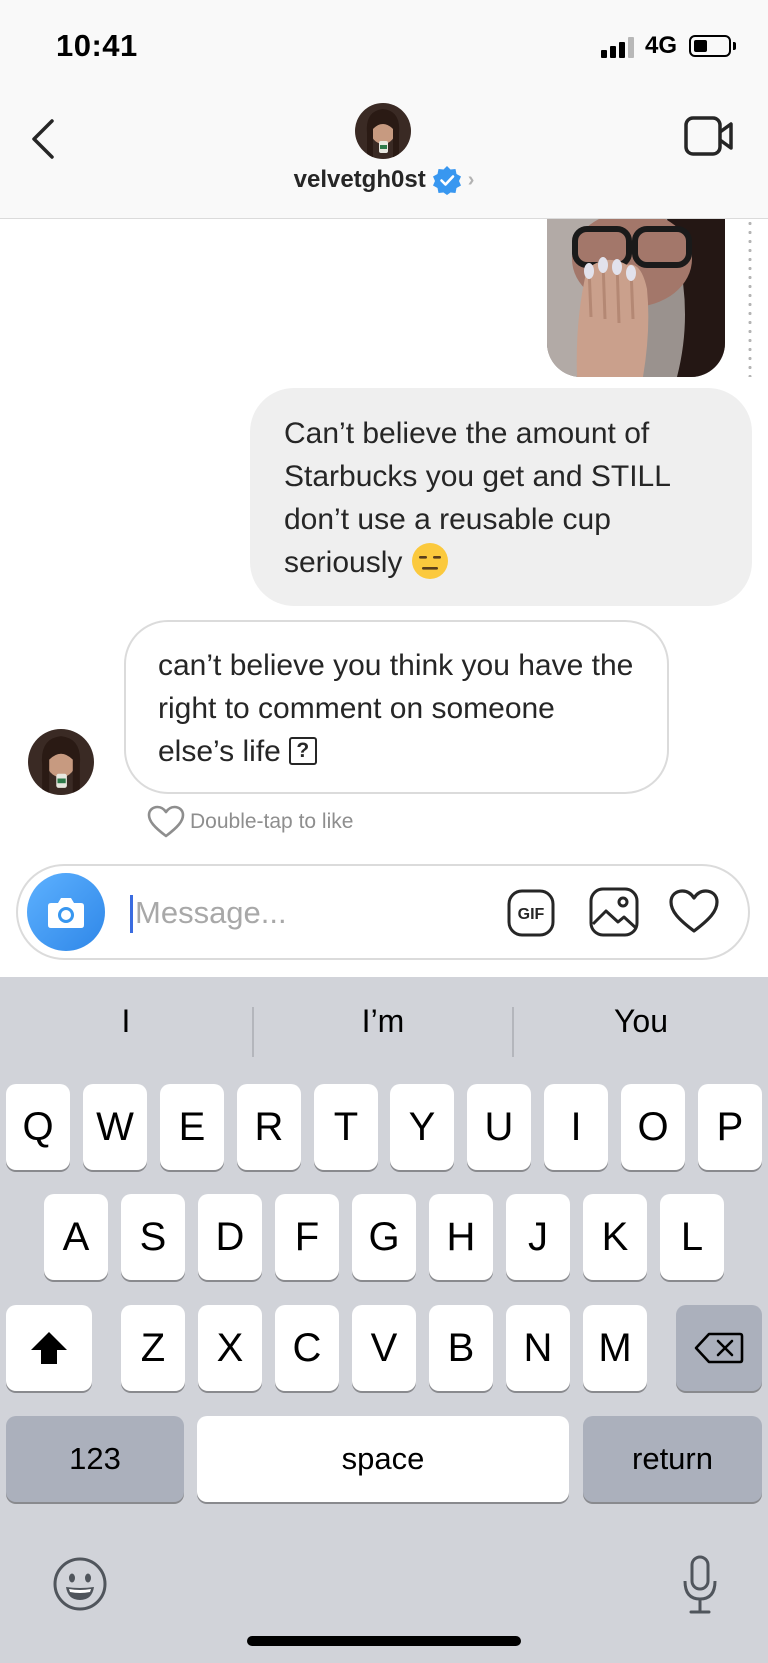  What do you see at coordinates (422, 1127) in the screenshot?
I see `key-y: Y` at bounding box center [422, 1127].